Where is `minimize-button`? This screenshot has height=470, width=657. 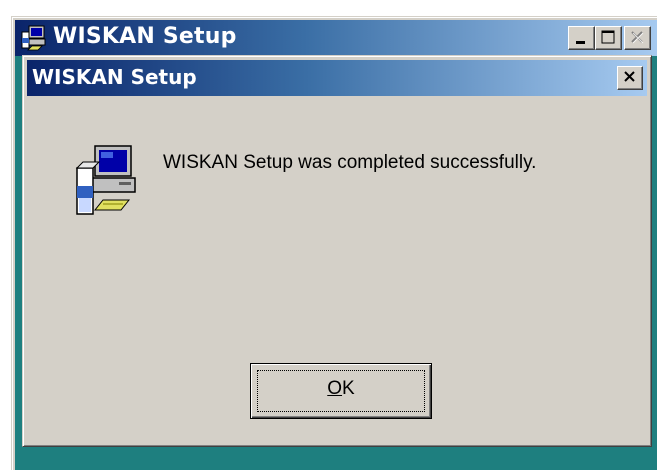
minimize-button is located at coordinates (581, 38).